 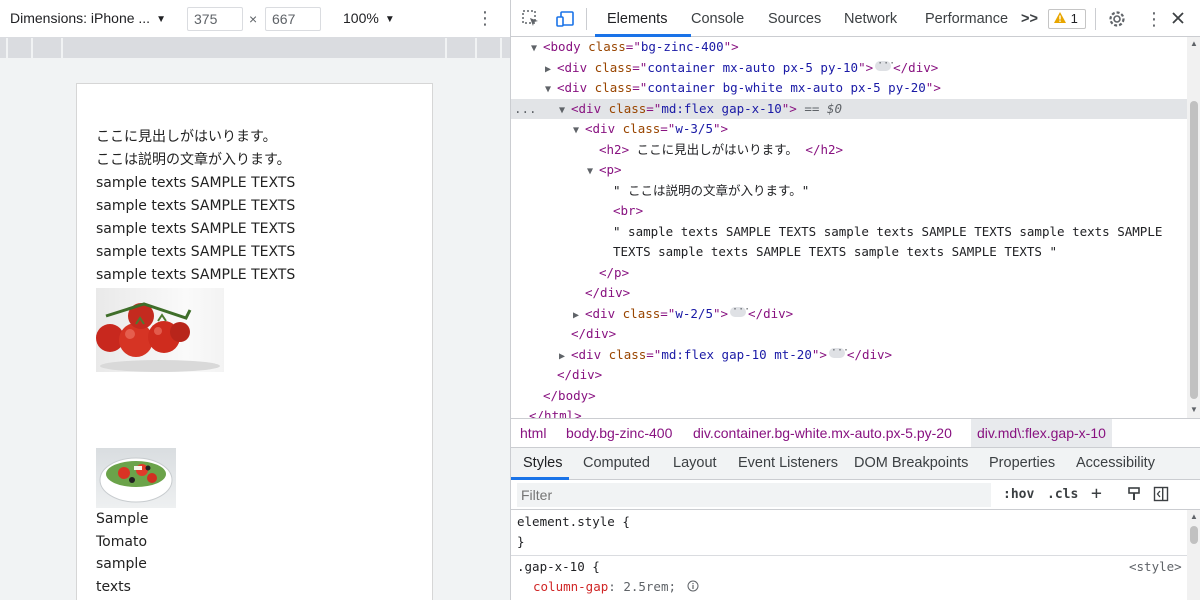 I want to click on toggle-sidebar-icon, so click(x=1161, y=496).